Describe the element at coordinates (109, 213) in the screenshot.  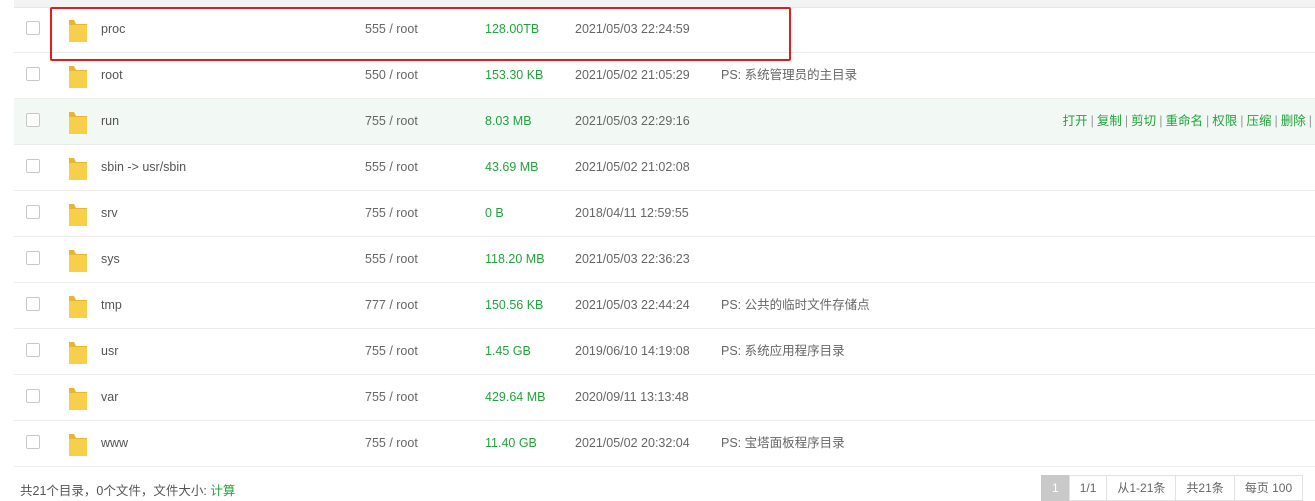
I see `file-name: srv` at that location.